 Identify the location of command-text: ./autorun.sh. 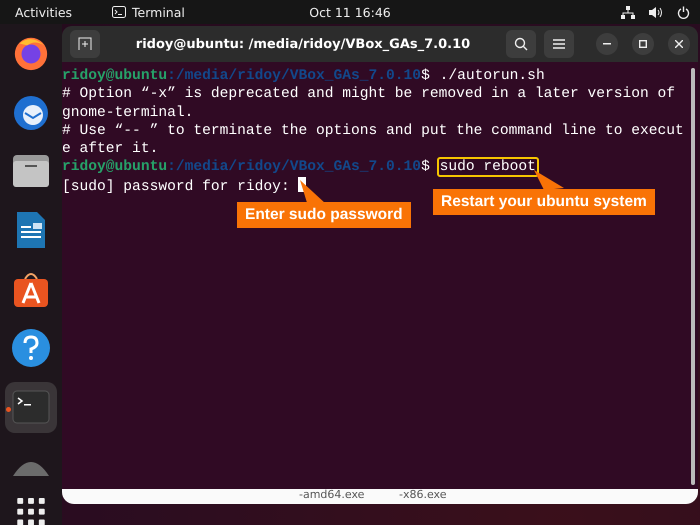
(492, 76).